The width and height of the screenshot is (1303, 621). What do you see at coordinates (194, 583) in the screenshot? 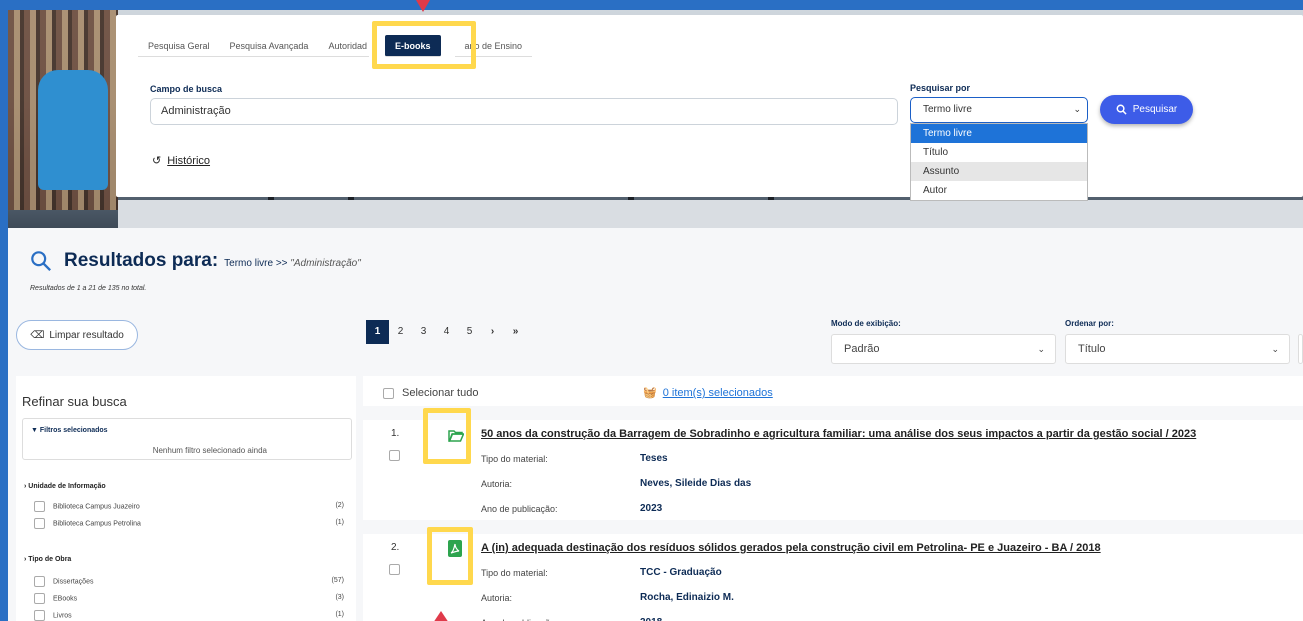
I see `filter-item: Dissertações (57)` at bounding box center [194, 583].